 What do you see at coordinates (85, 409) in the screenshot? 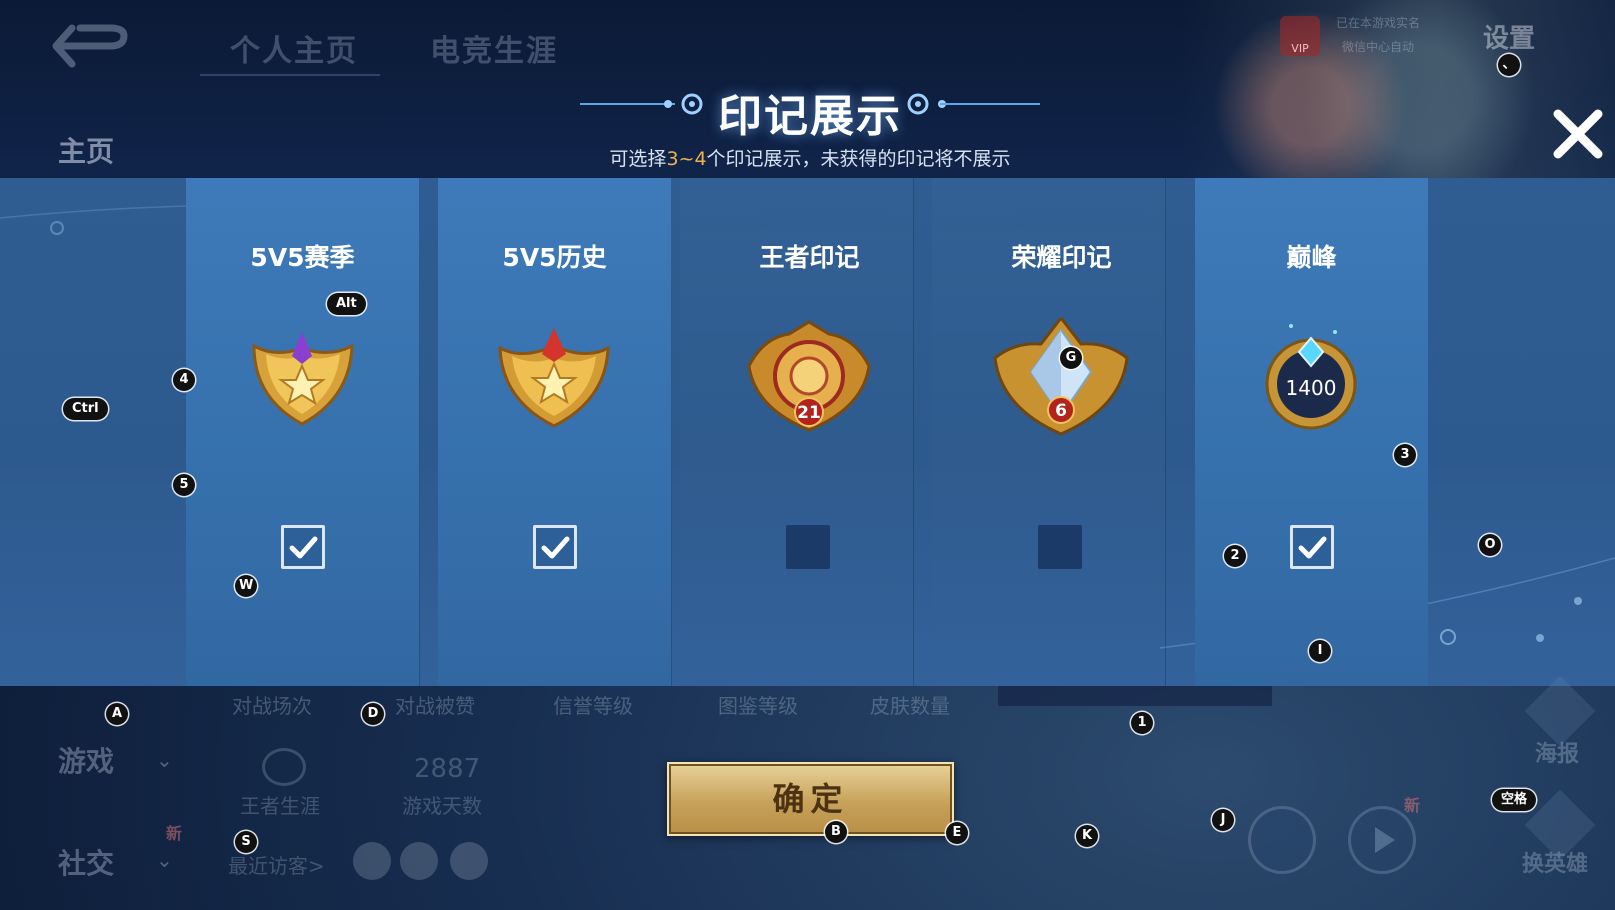
I see `key-hint-ctrl: Ctrl` at bounding box center [85, 409].